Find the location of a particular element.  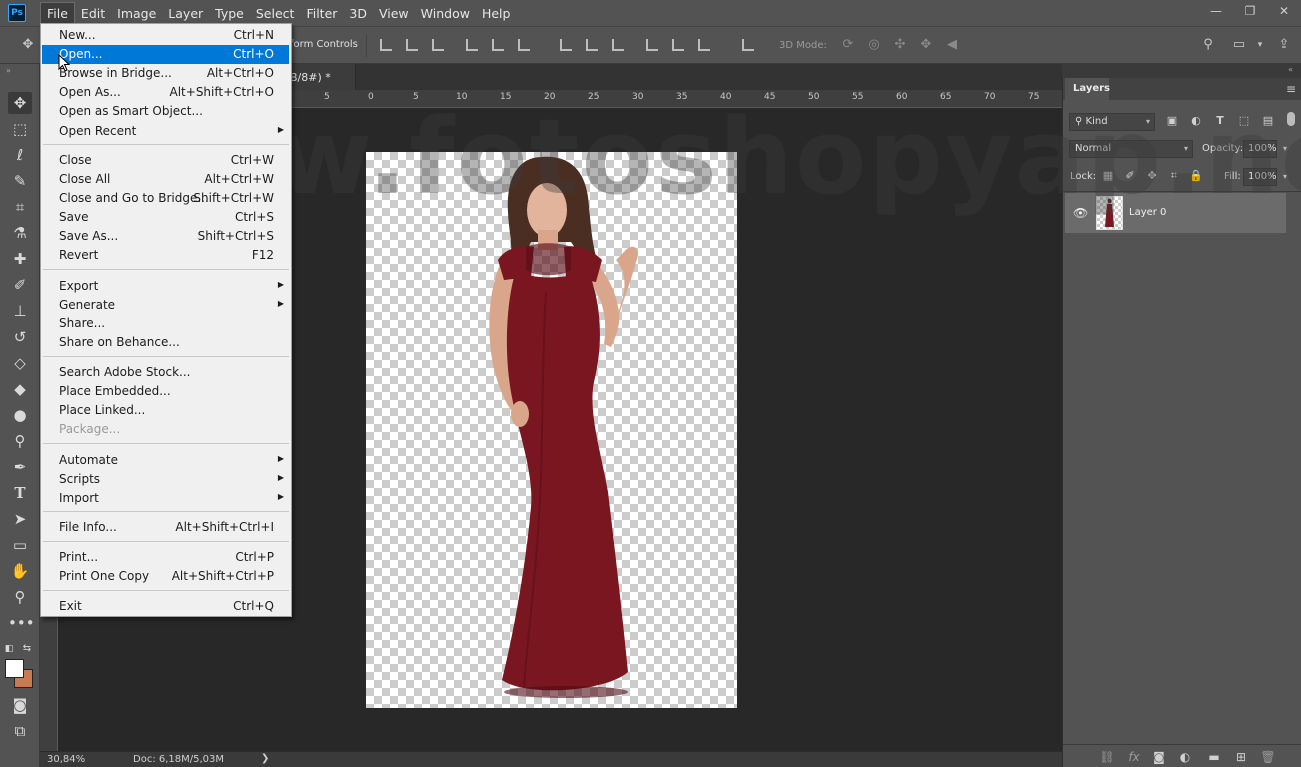

search-icon: ⚲ is located at coordinates (1208, 45).